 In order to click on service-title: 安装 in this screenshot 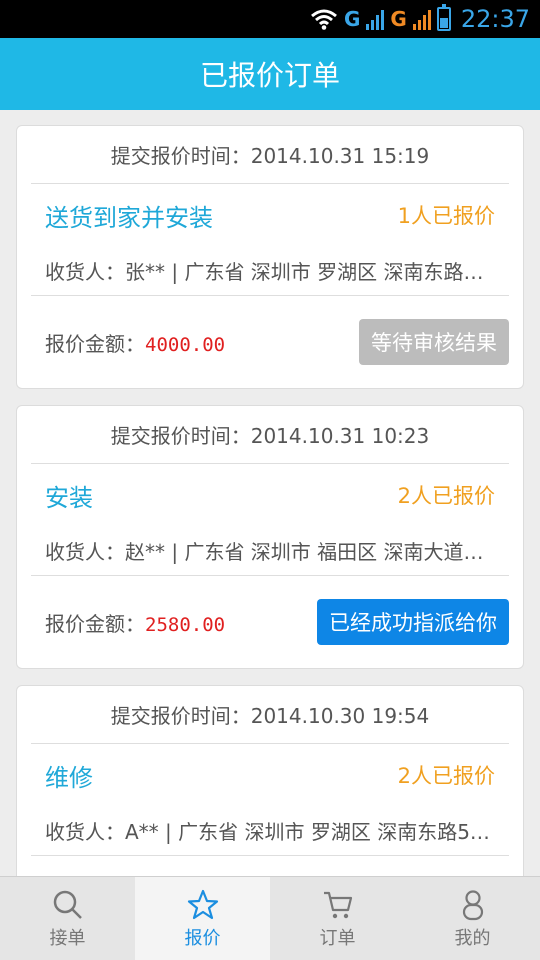, I will do `click(69, 497)`.